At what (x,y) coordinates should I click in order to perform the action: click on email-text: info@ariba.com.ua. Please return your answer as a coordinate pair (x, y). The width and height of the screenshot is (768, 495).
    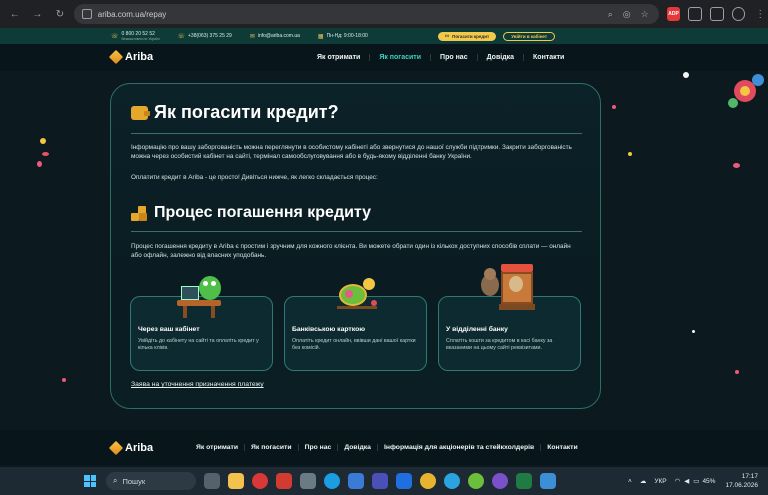
    Looking at the image, I should click on (278, 36).